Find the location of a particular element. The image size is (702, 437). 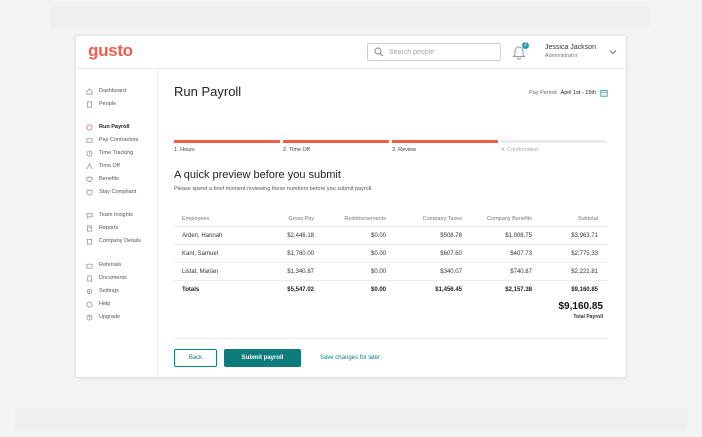

sidebar-item-time-tracking: Time Tracking is located at coordinates (109, 153).